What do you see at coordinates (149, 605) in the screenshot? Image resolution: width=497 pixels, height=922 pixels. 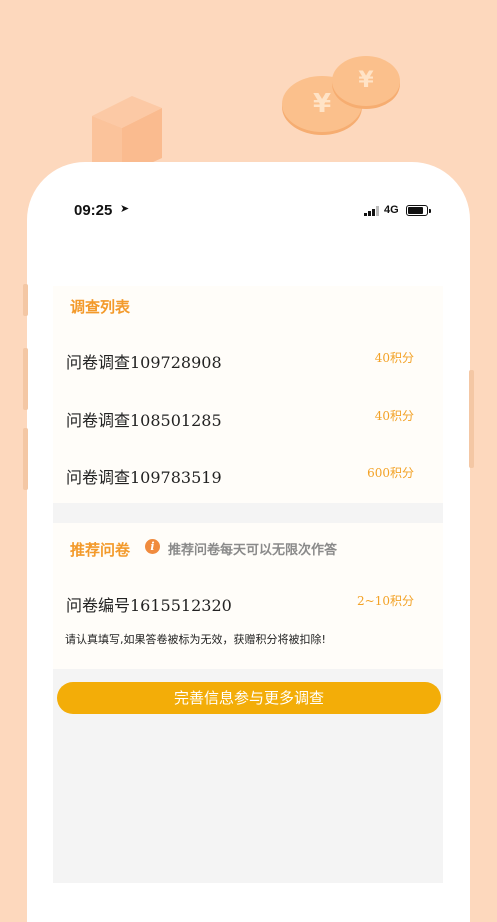 I see `survey-name: 问卷编号1615512320` at bounding box center [149, 605].